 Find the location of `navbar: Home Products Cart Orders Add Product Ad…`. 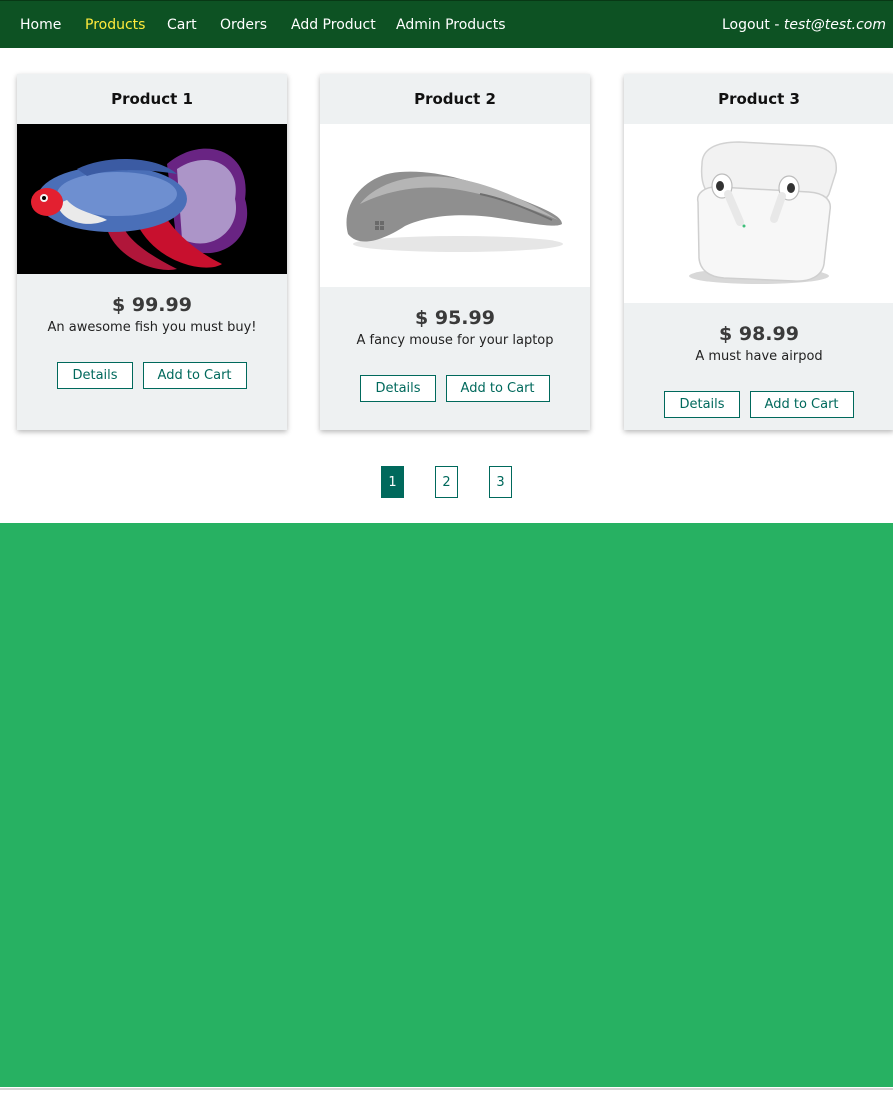

navbar: Home Products Cart Orders Add Product Ad… is located at coordinates (446, 24).